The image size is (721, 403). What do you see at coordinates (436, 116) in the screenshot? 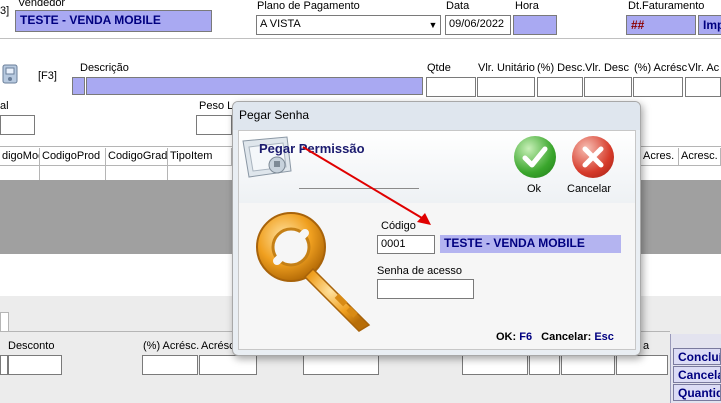
I see `dialog-title: Pegar Senha` at bounding box center [436, 116].